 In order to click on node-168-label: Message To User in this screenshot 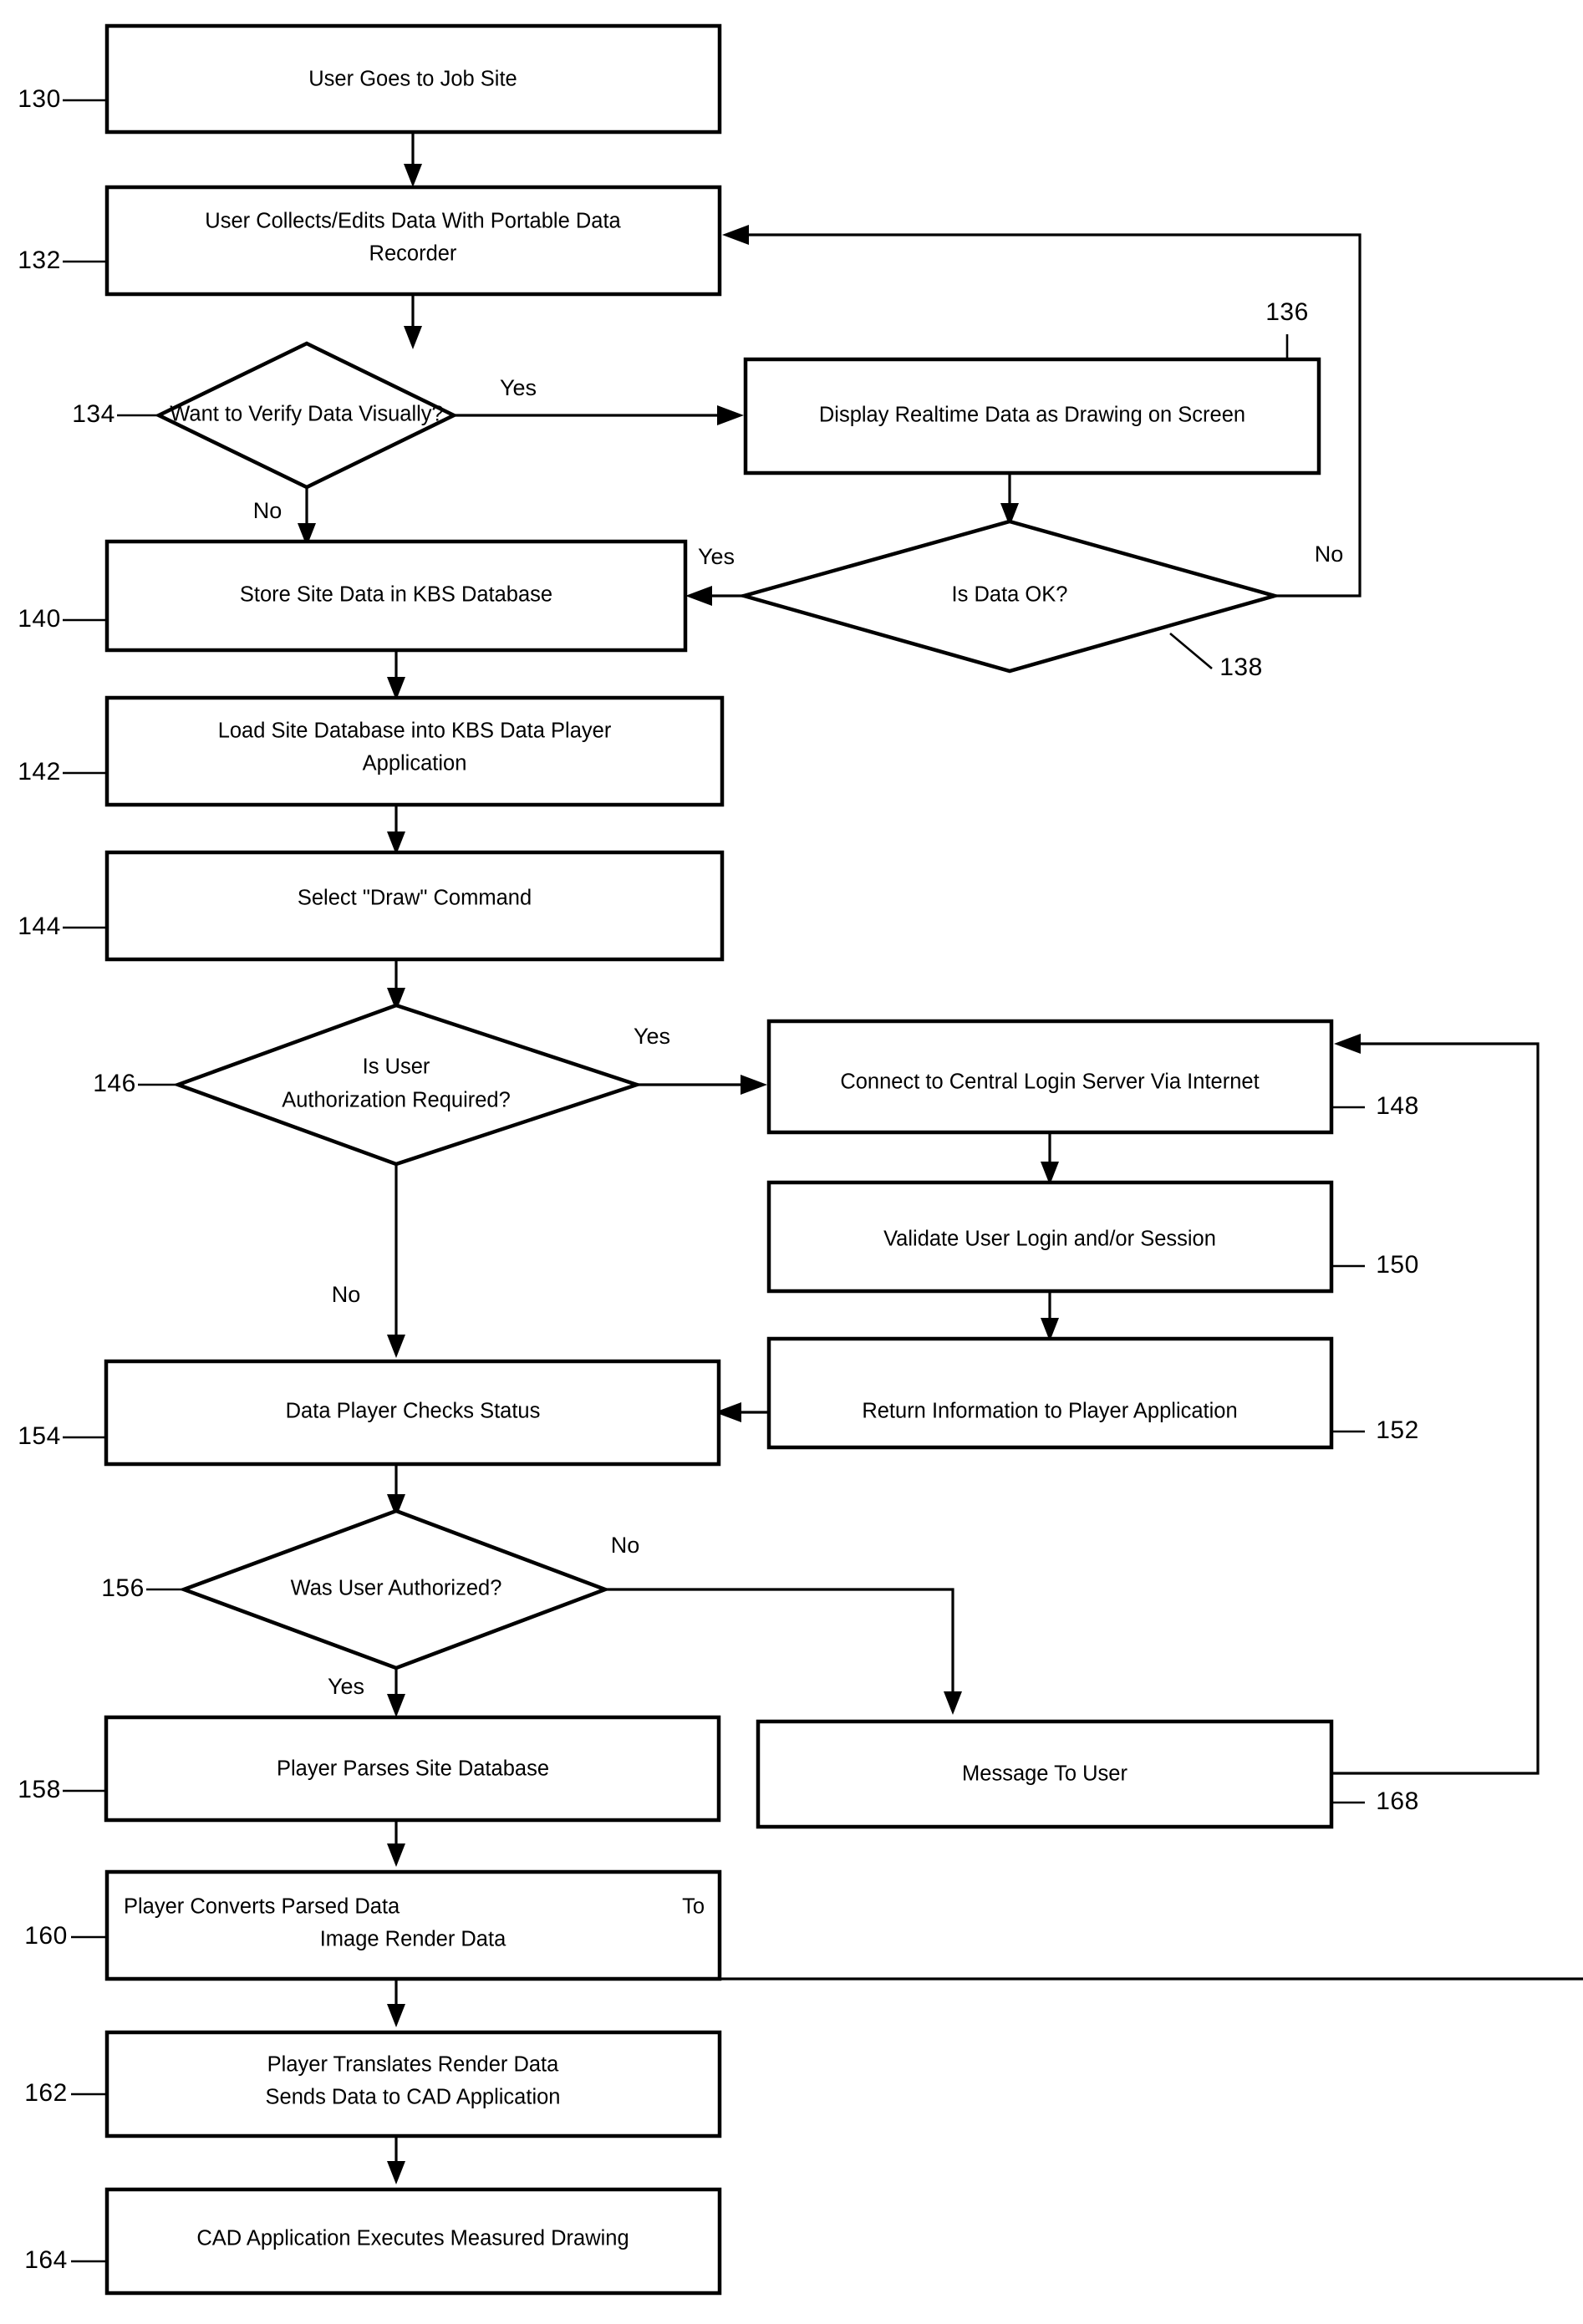, I will do `click(1044, 1774)`.